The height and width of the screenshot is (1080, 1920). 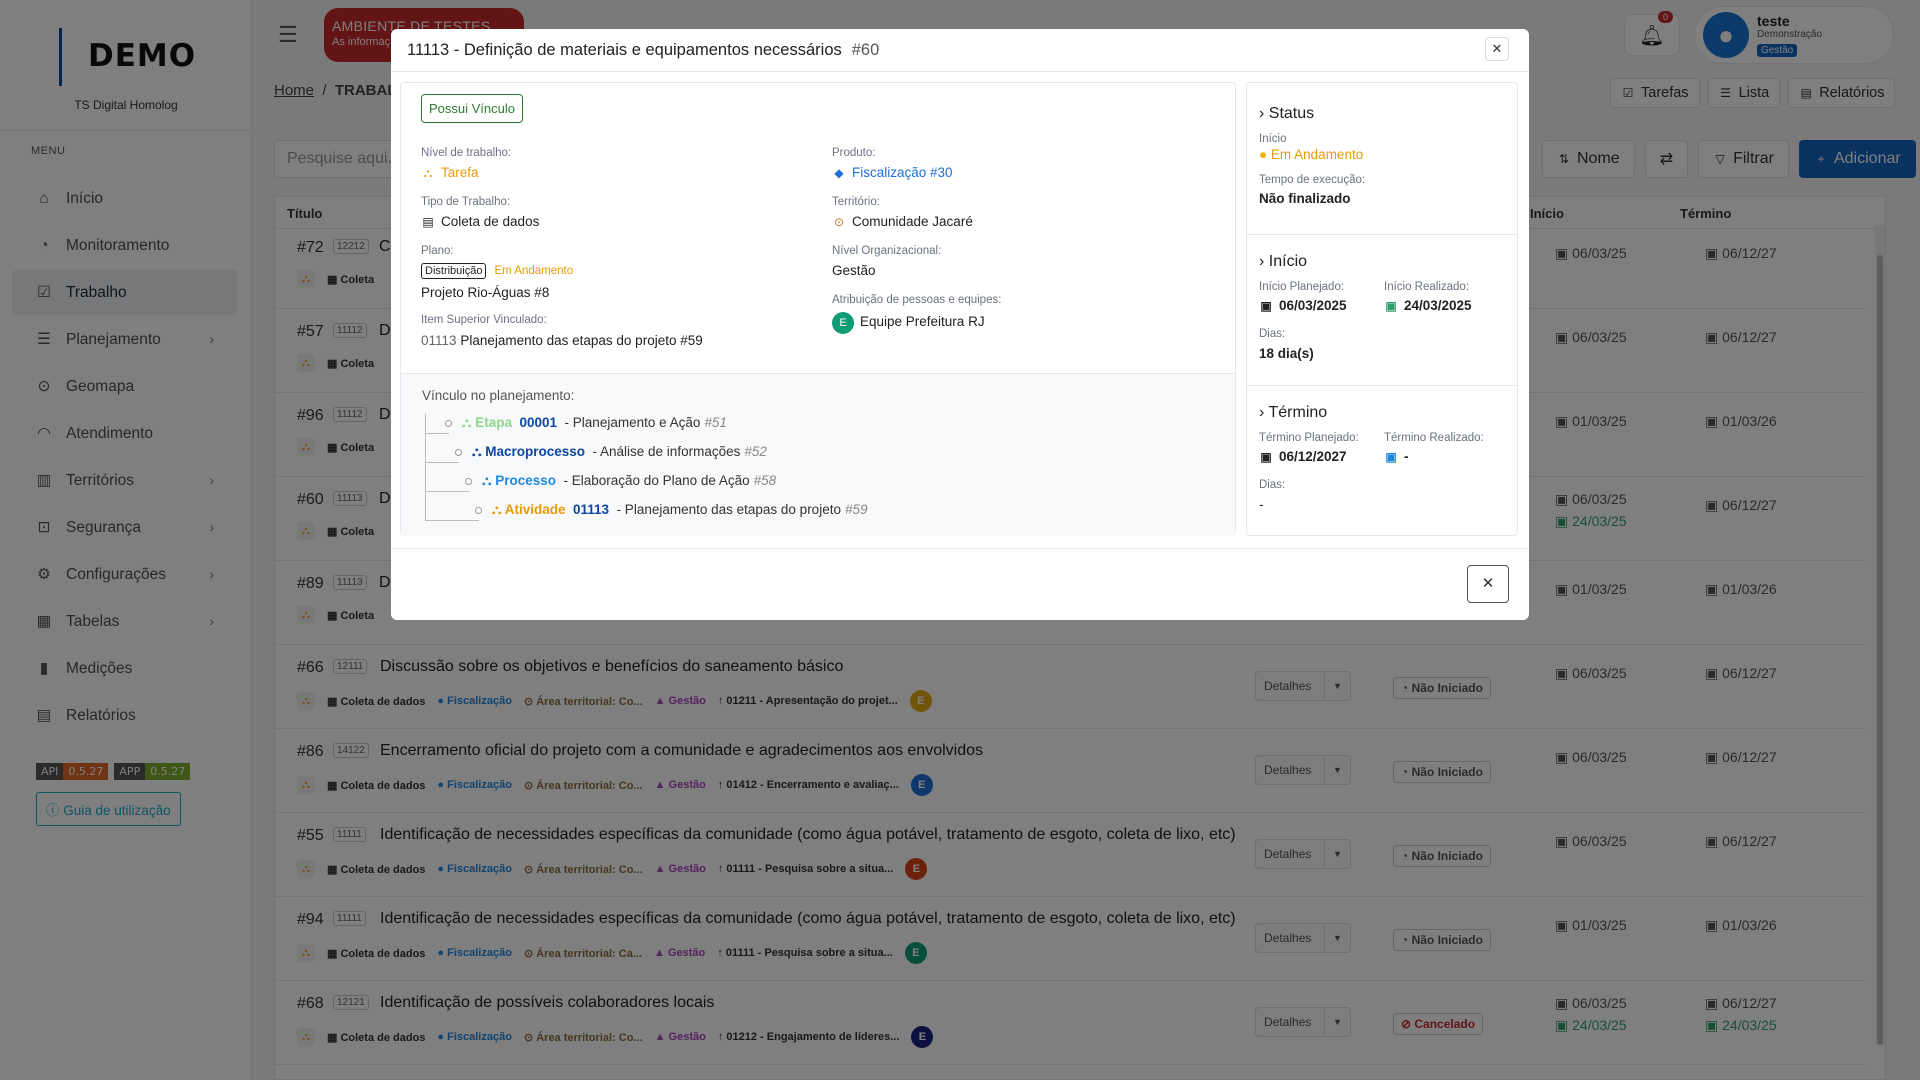 What do you see at coordinates (1309, 438) in the screenshot?
I see `end-planned-label: Término Planejado:` at bounding box center [1309, 438].